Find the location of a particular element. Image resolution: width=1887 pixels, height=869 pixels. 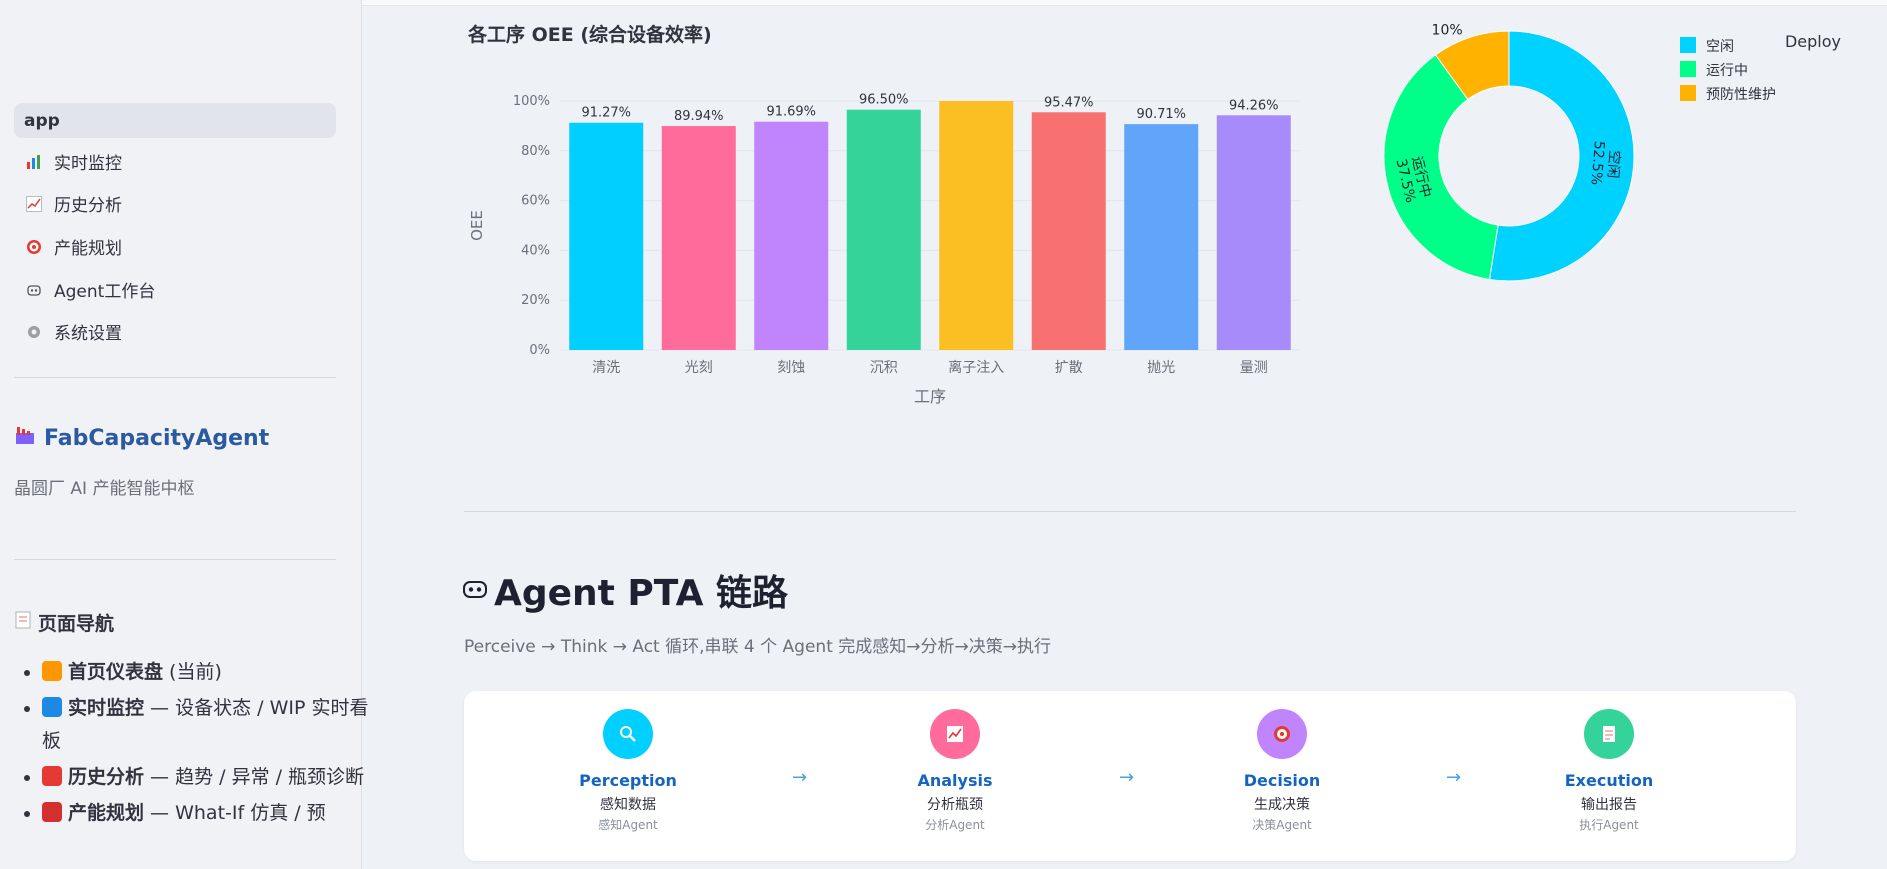

y-tick-label: 0% is located at coordinates (539, 350).